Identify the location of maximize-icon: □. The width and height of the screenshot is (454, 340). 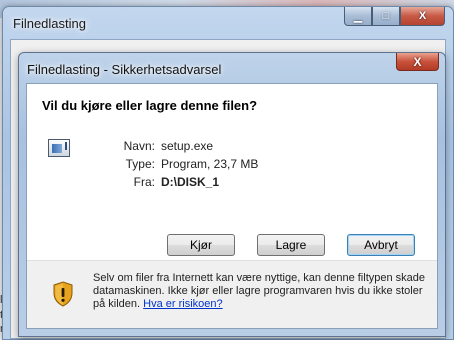
(386, 16).